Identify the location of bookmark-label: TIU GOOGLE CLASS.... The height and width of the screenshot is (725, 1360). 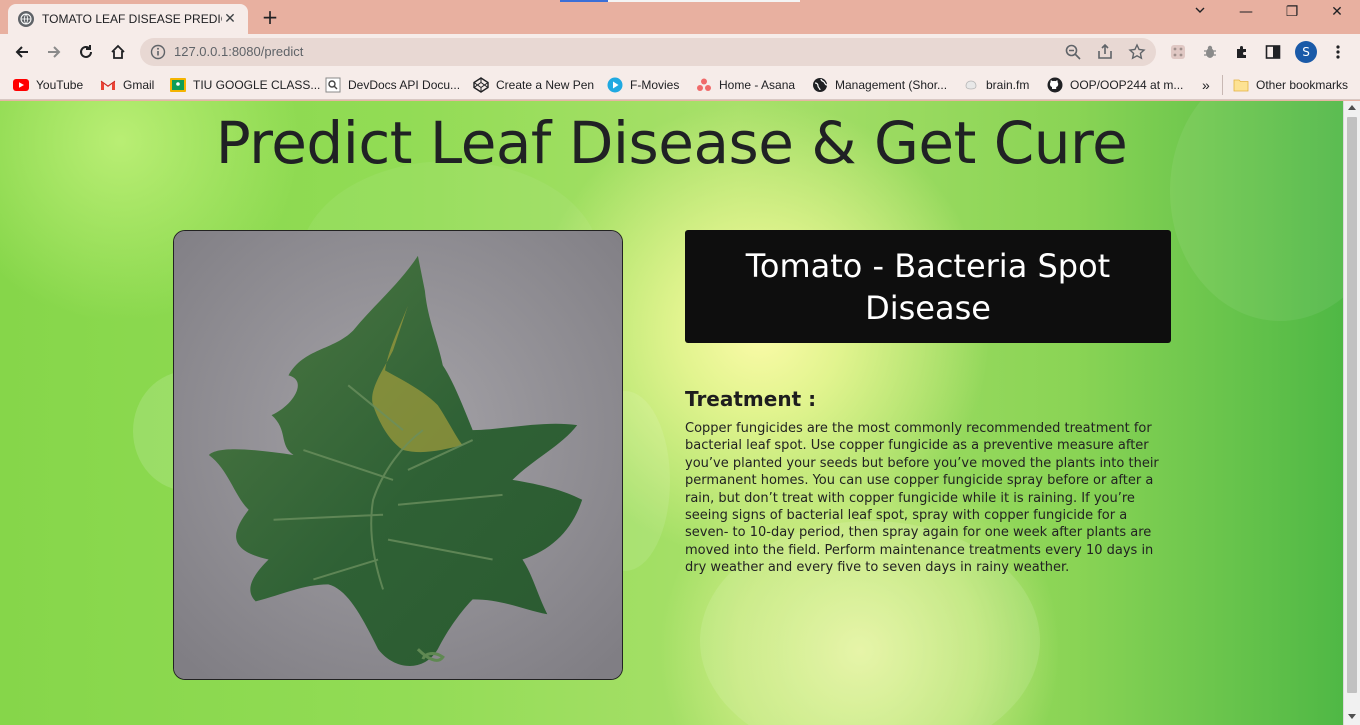
(257, 85).